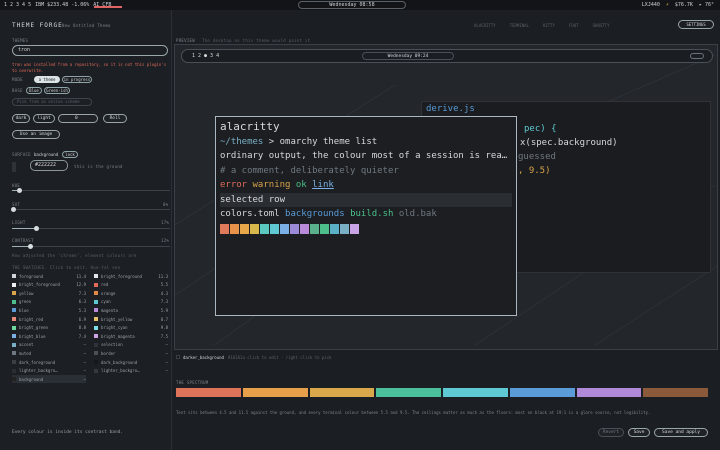  I want to click on spectrum-bar, so click(442, 392).